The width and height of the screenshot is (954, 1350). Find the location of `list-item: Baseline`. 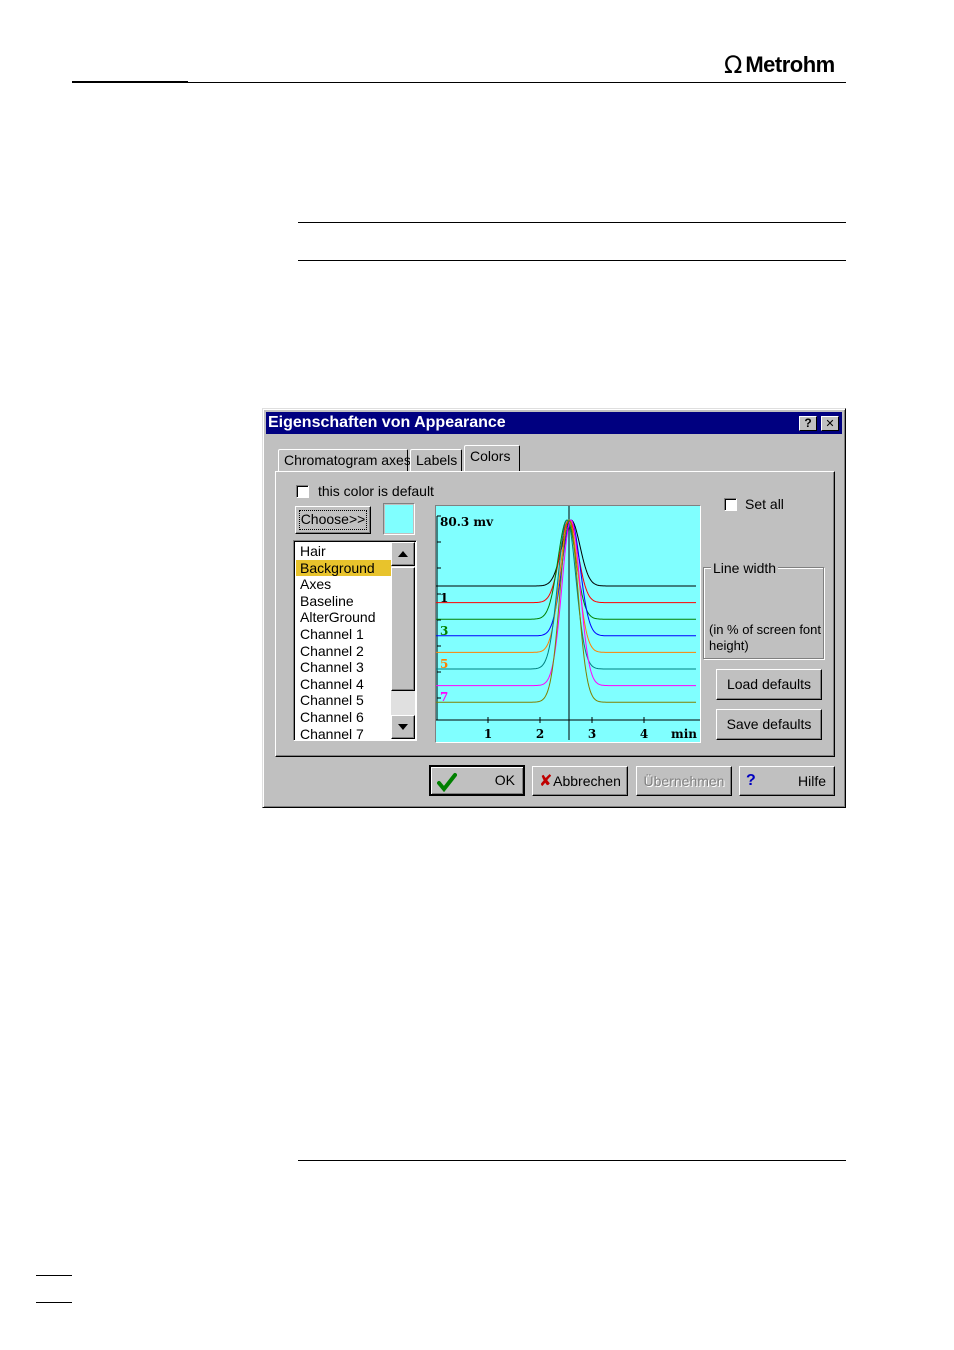

list-item: Baseline is located at coordinates (345, 601).